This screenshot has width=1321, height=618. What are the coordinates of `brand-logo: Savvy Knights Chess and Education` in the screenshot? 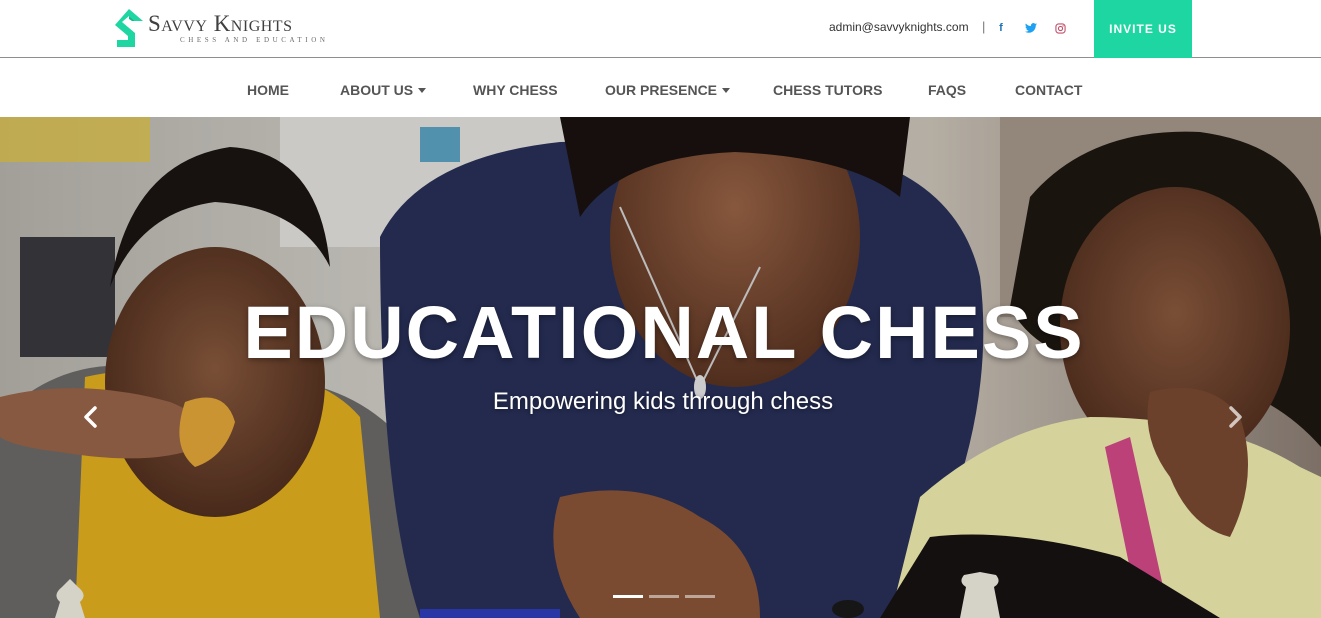 It's located at (221, 28).